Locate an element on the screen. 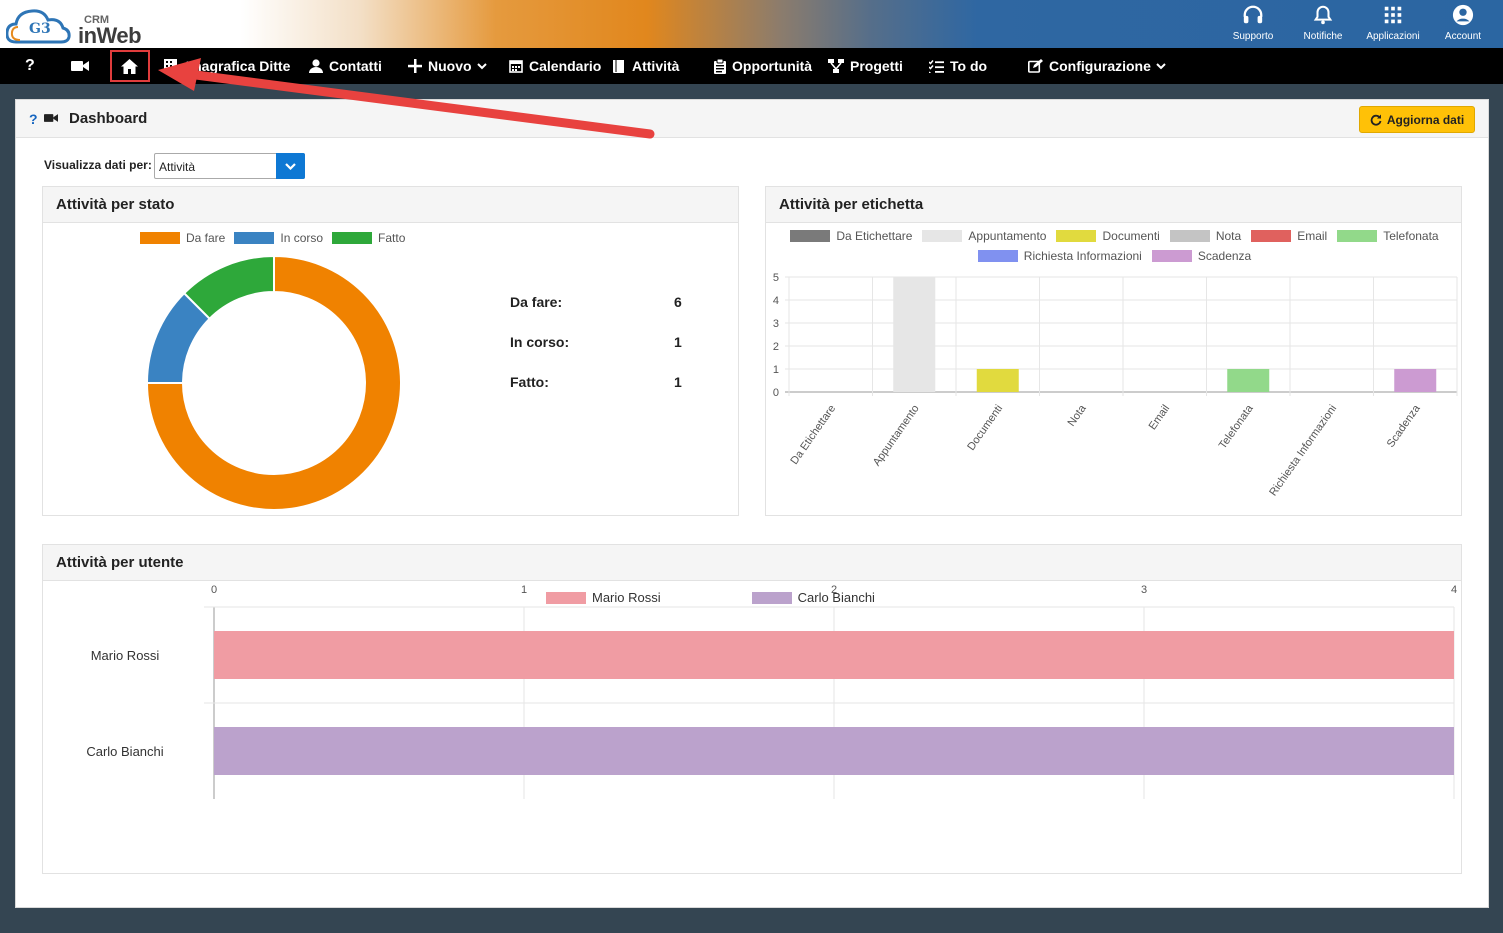  legend-item: In corso is located at coordinates (278, 238).